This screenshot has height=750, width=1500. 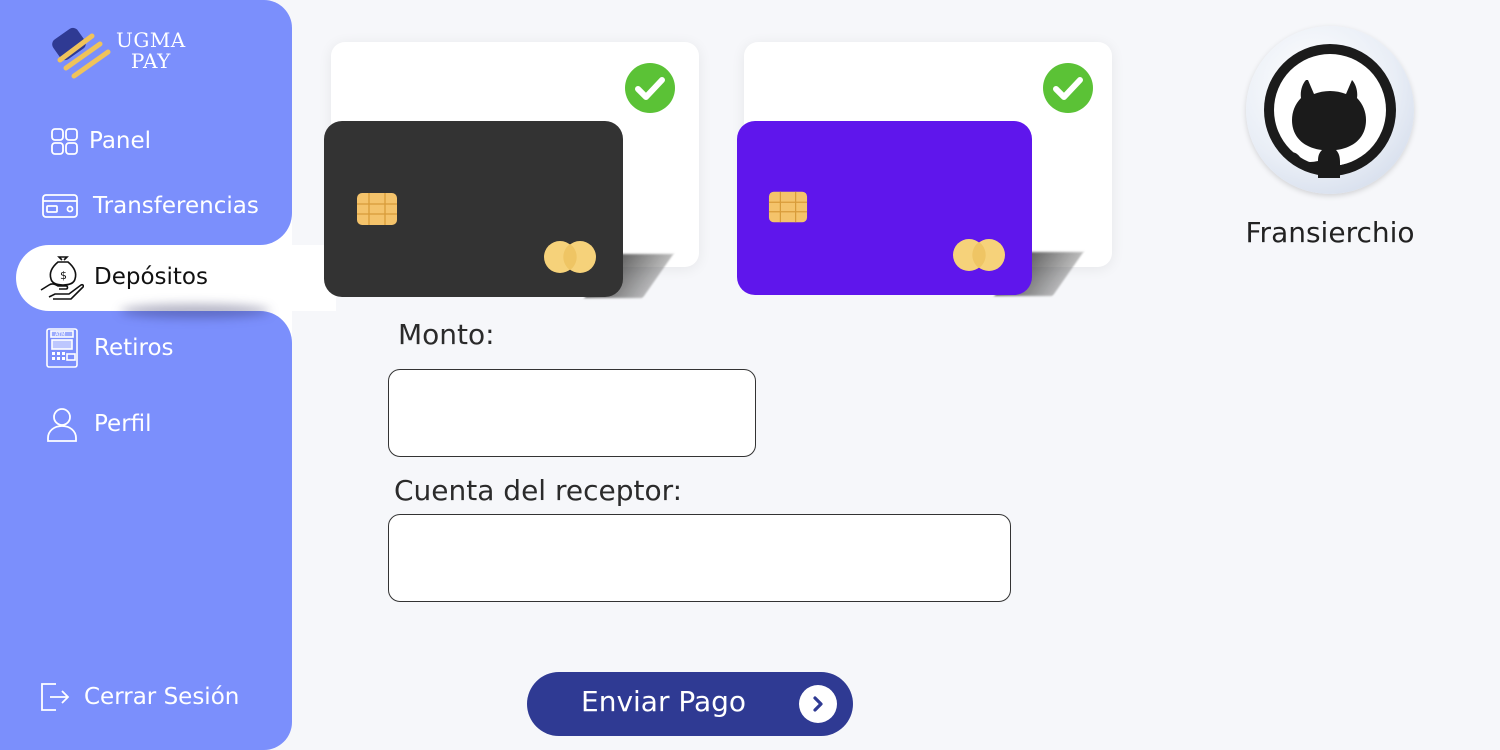 What do you see at coordinates (699, 558) in the screenshot?
I see `receiver-account-input` at bounding box center [699, 558].